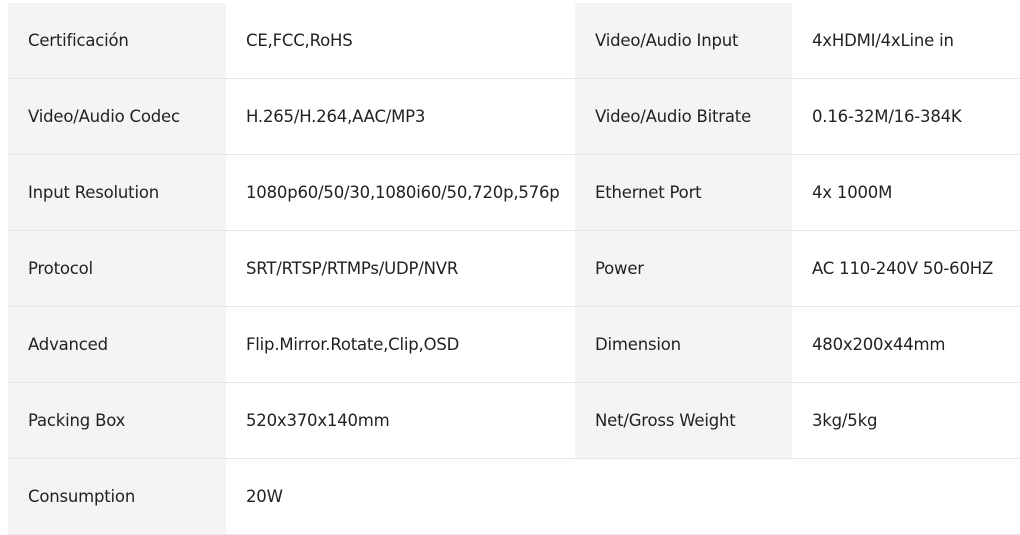  I want to click on spec-label: Certificación, so click(117, 41).